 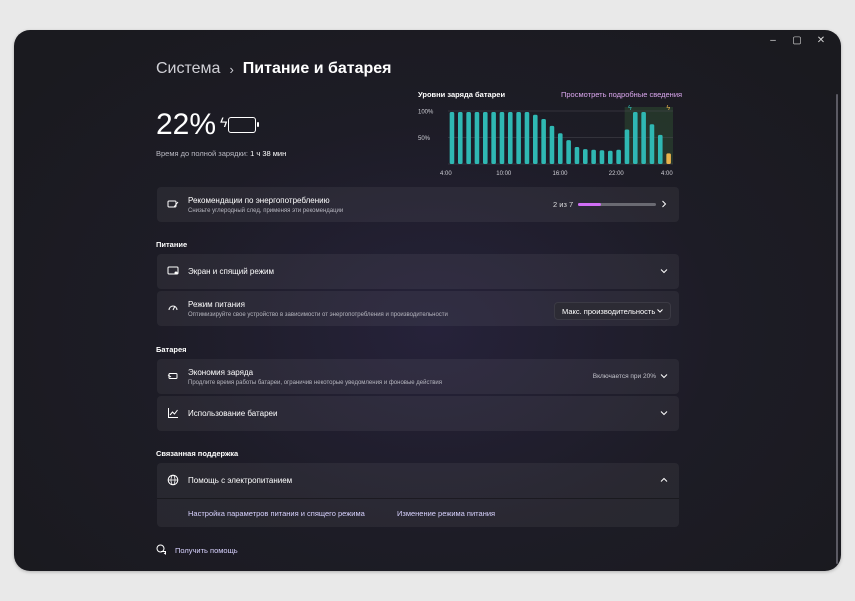 I want to click on battery-saver-title: Экономия заряда, so click(x=221, y=372).